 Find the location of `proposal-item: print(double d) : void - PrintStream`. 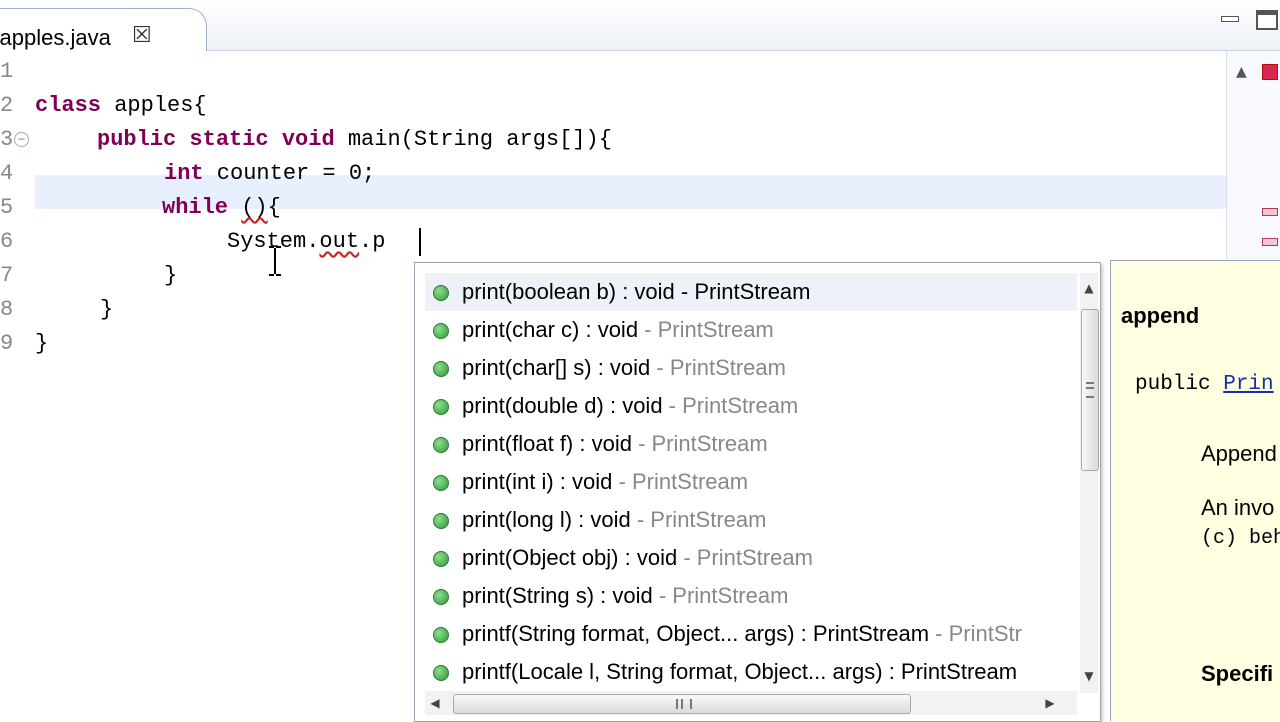

proposal-item: print(double d) : void - PrintStream is located at coordinates (751, 406).